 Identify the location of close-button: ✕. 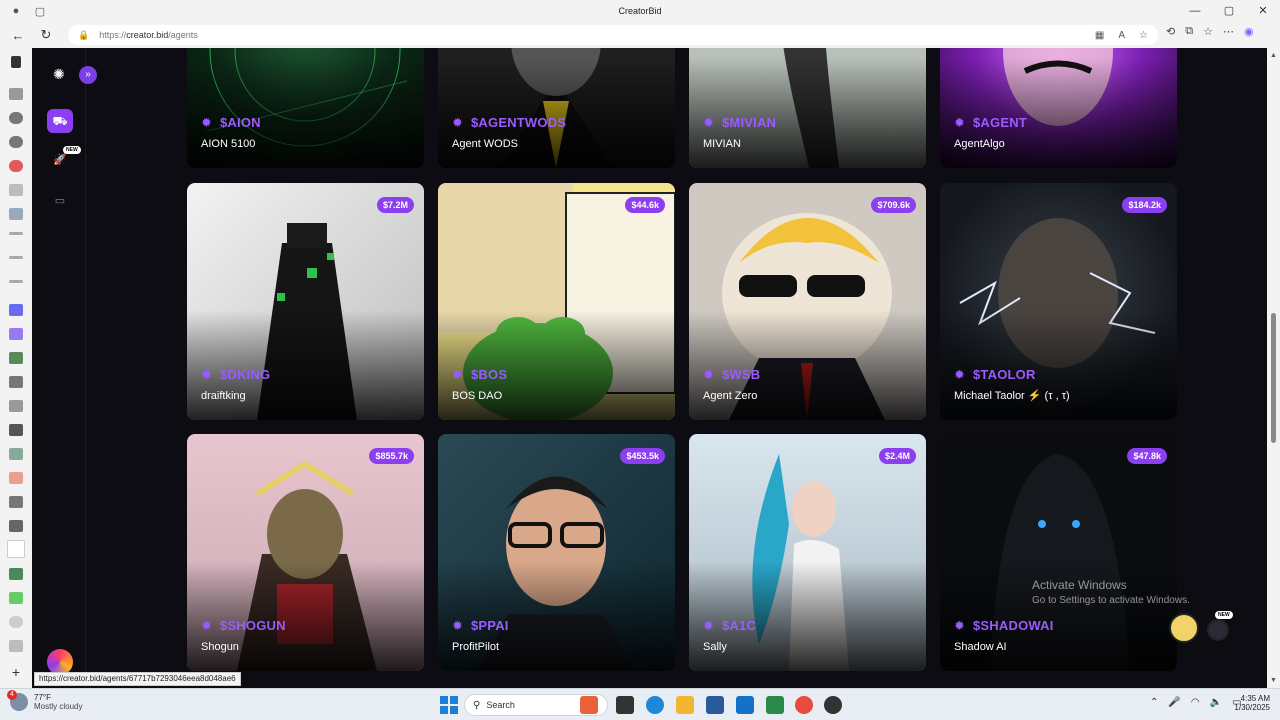
(1263, 11).